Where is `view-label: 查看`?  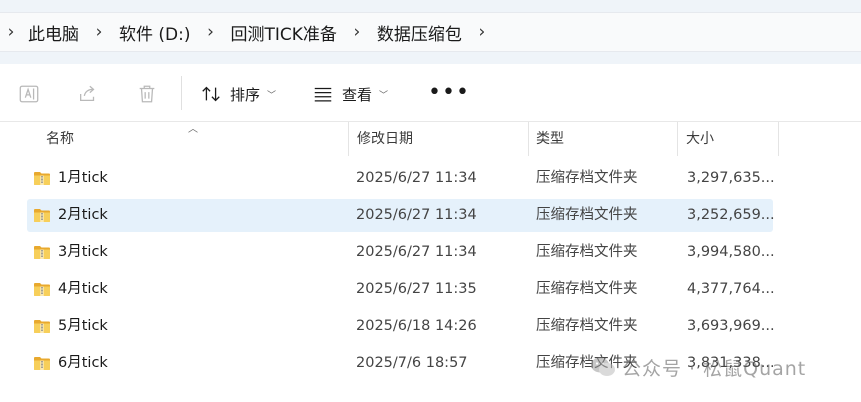 view-label: 查看 is located at coordinates (357, 94).